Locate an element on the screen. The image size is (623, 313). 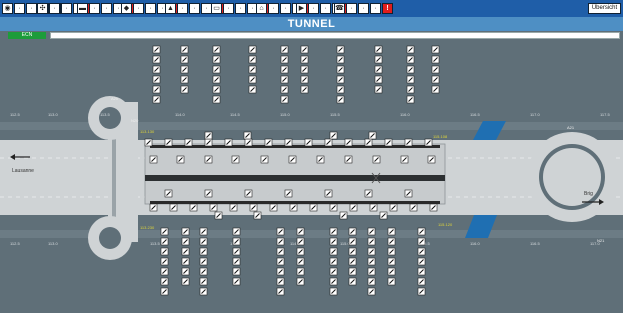
phone-icon: ☎ is located at coordinates (339, 8).